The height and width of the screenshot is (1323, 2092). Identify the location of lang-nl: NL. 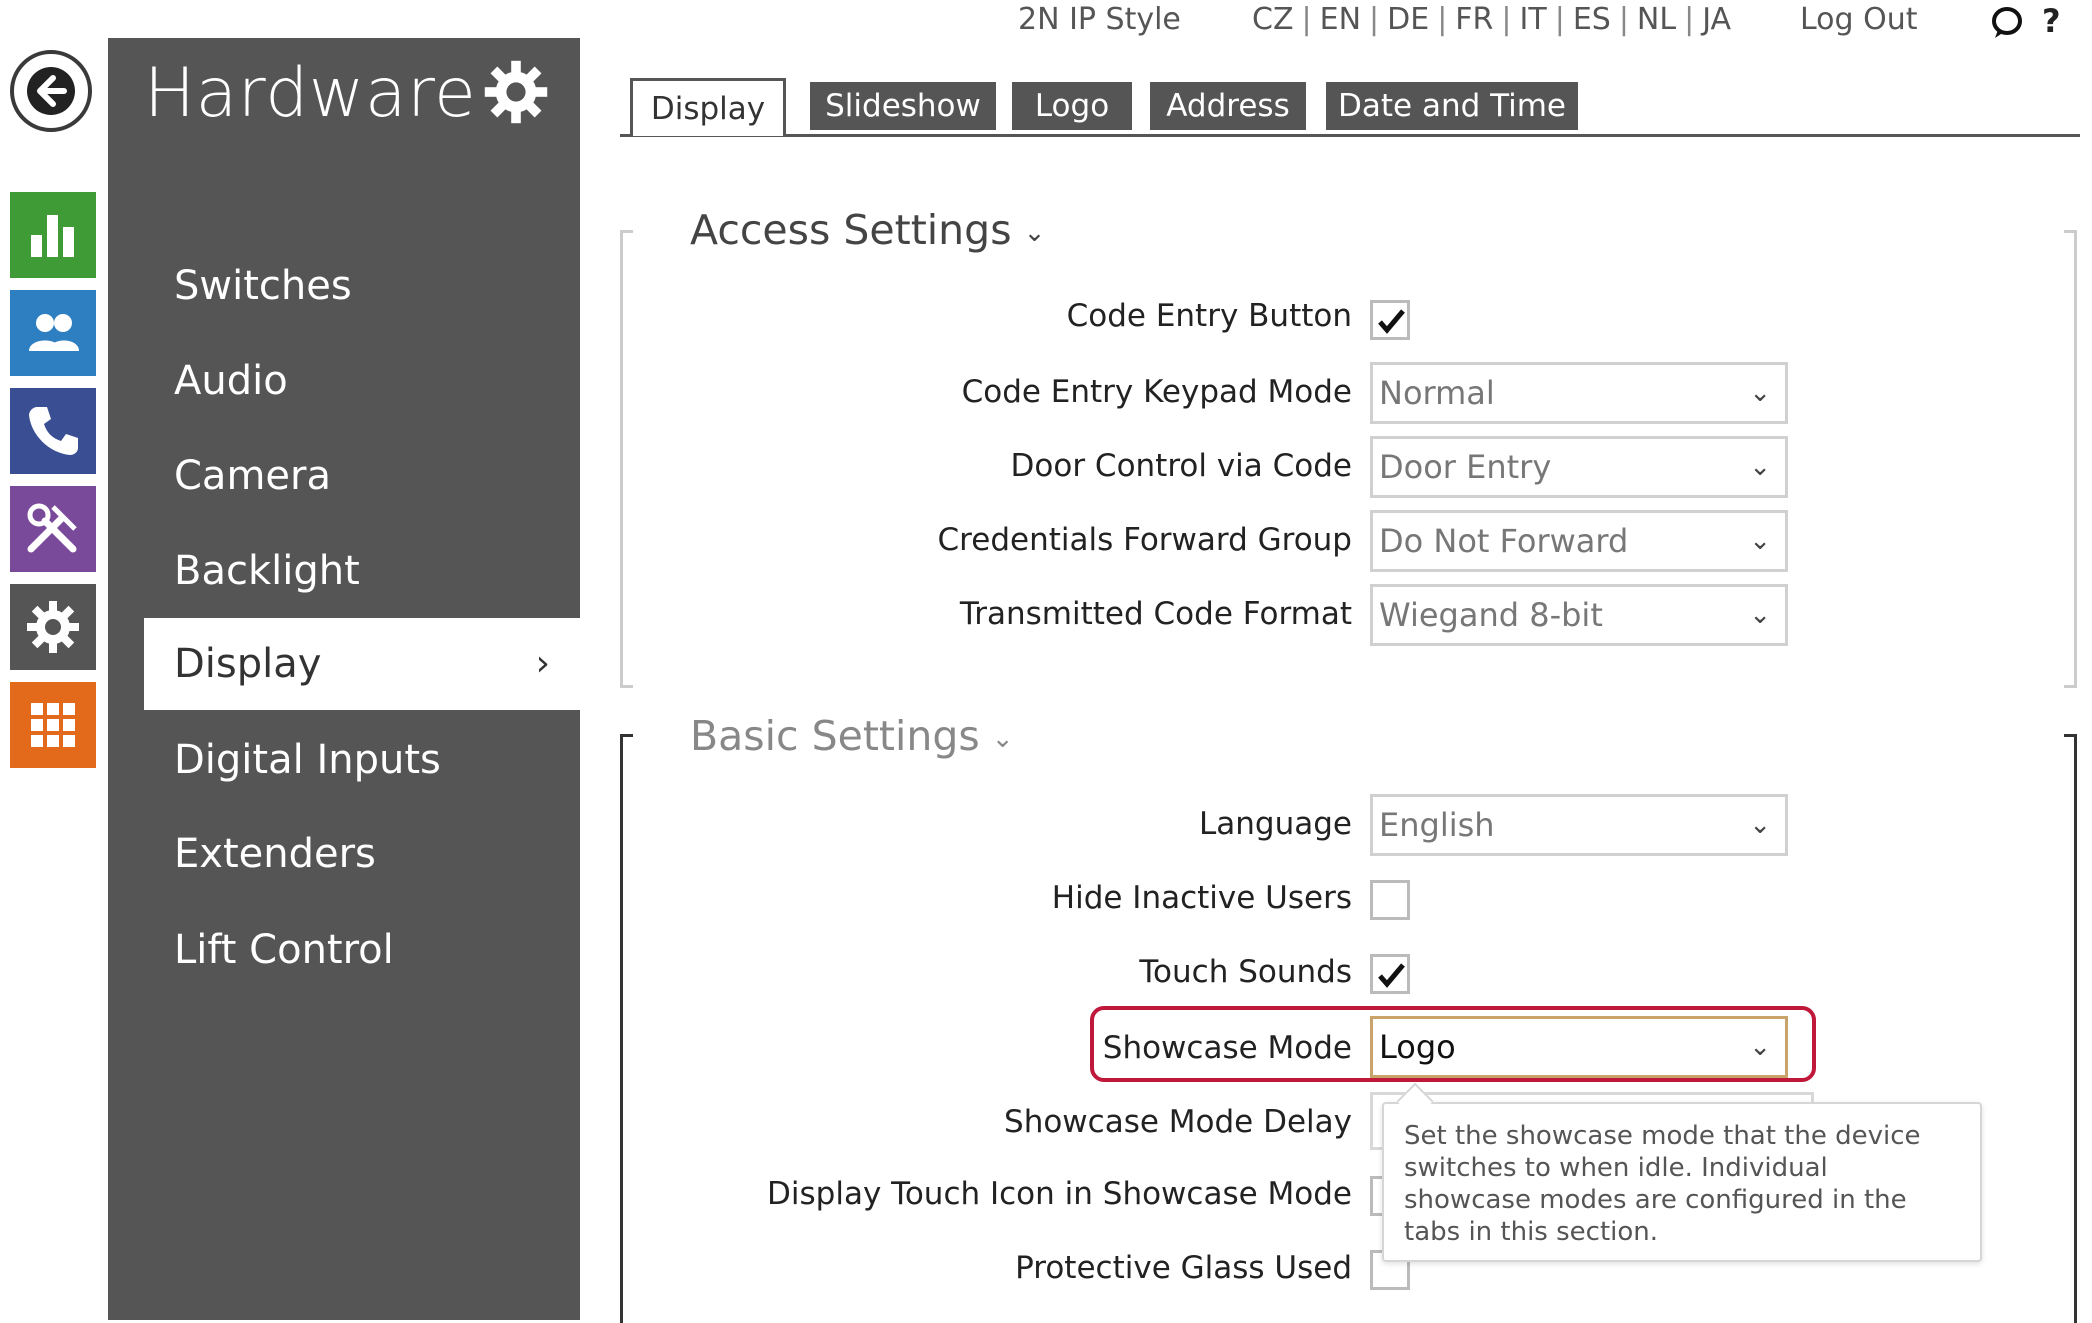
(1656, 19).